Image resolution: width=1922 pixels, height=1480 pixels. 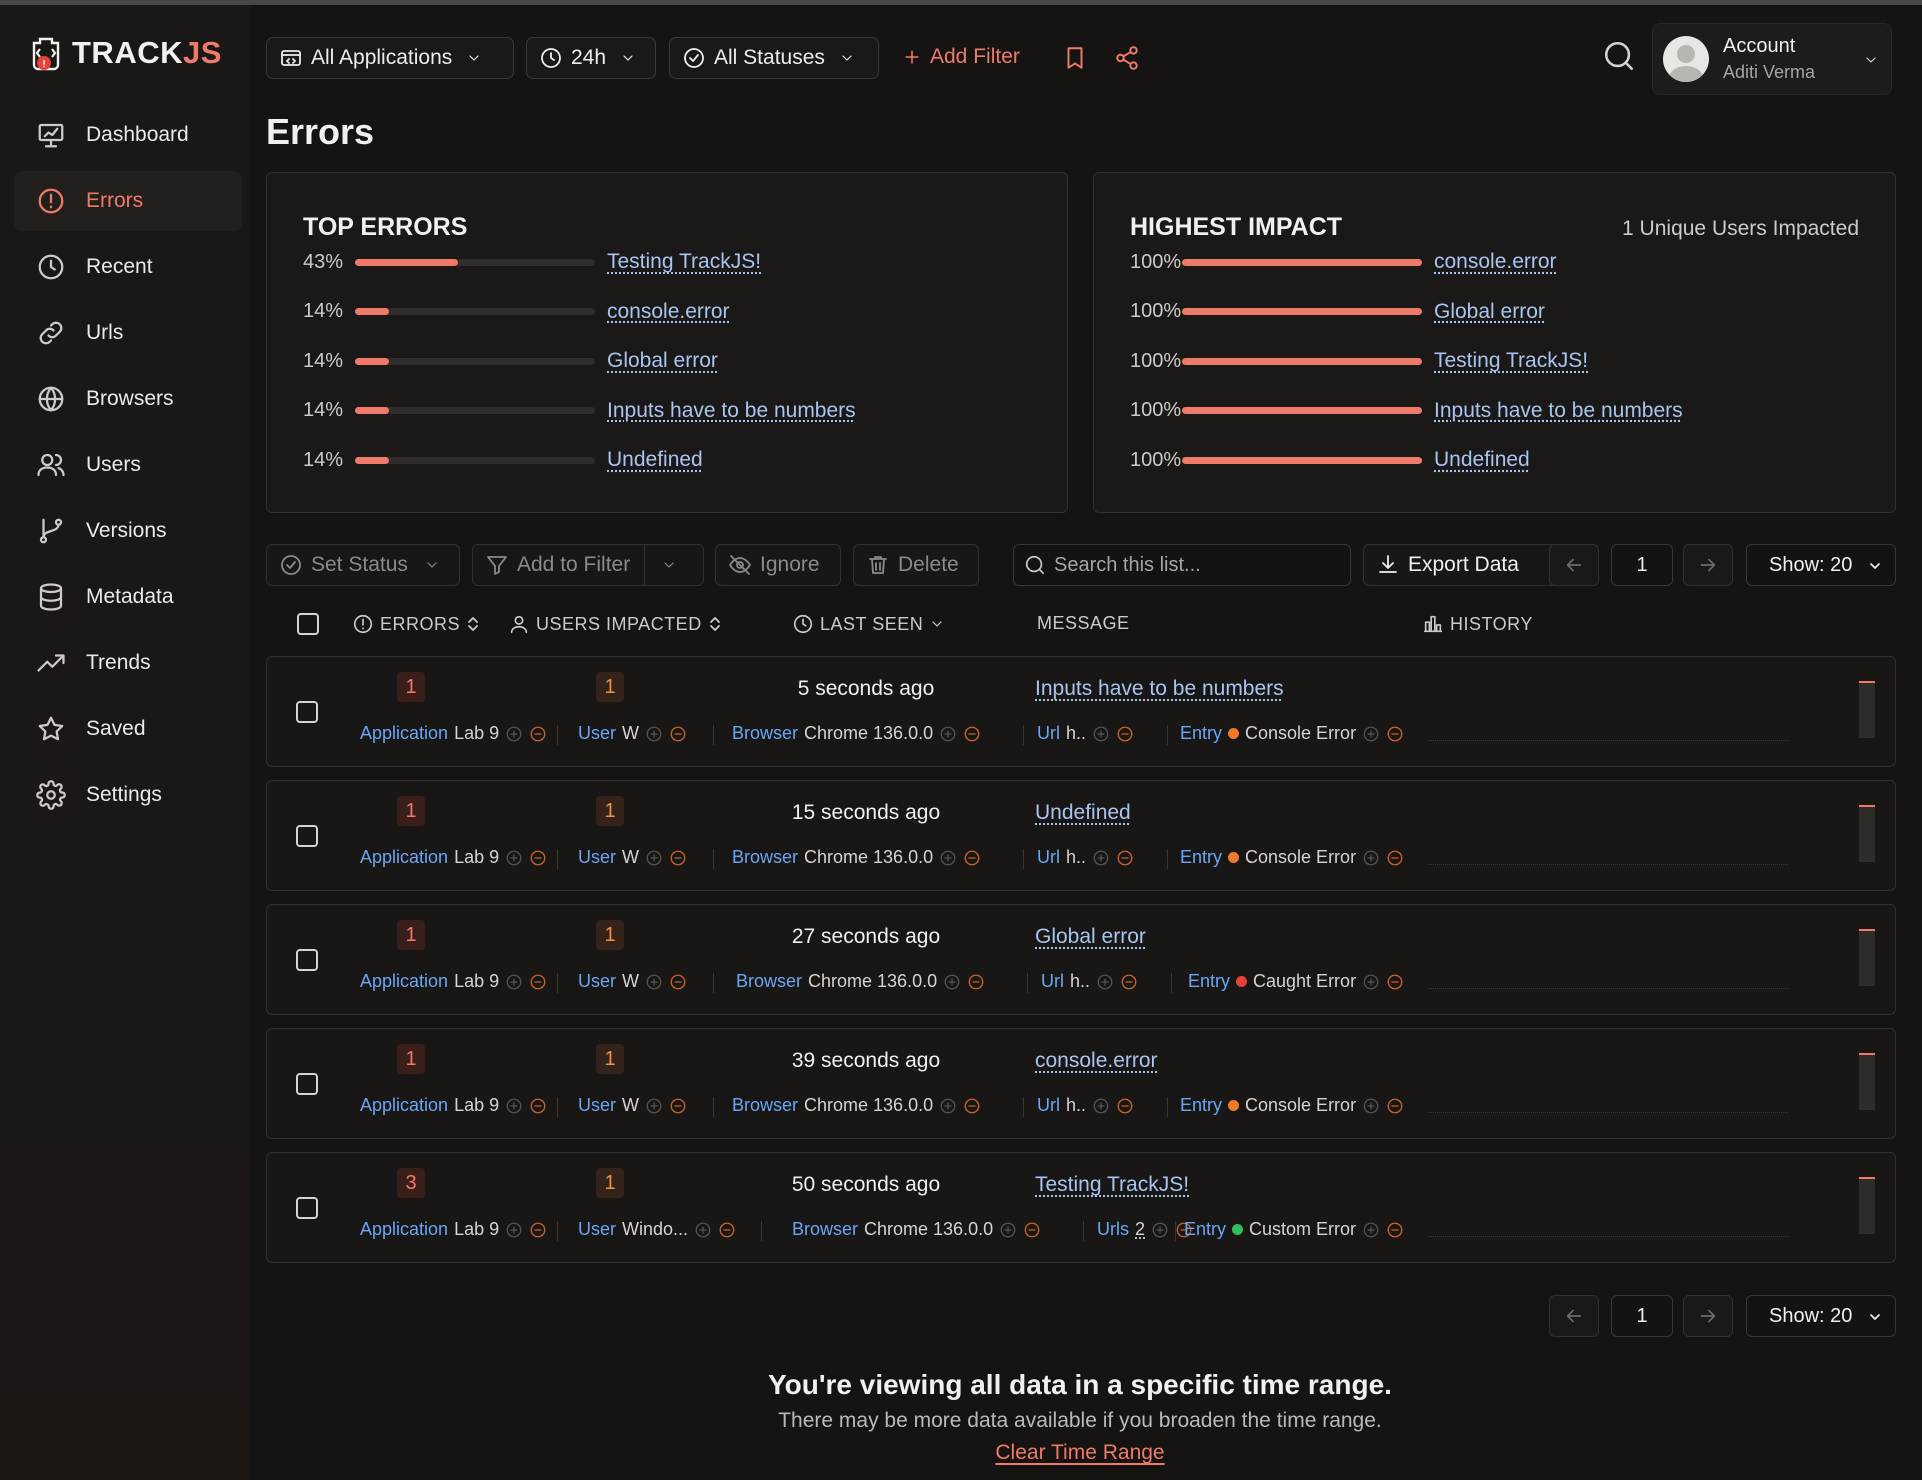 I want to click on search-icon, so click(x=1619, y=56).